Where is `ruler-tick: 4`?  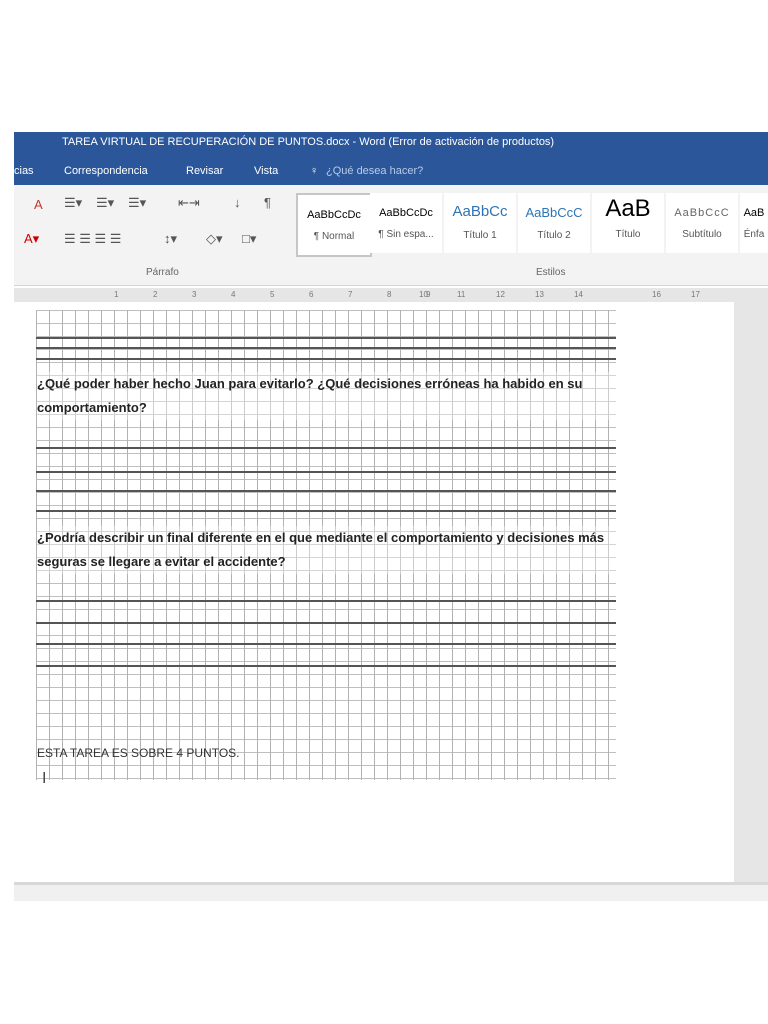
ruler-tick: 4 is located at coordinates (233, 294).